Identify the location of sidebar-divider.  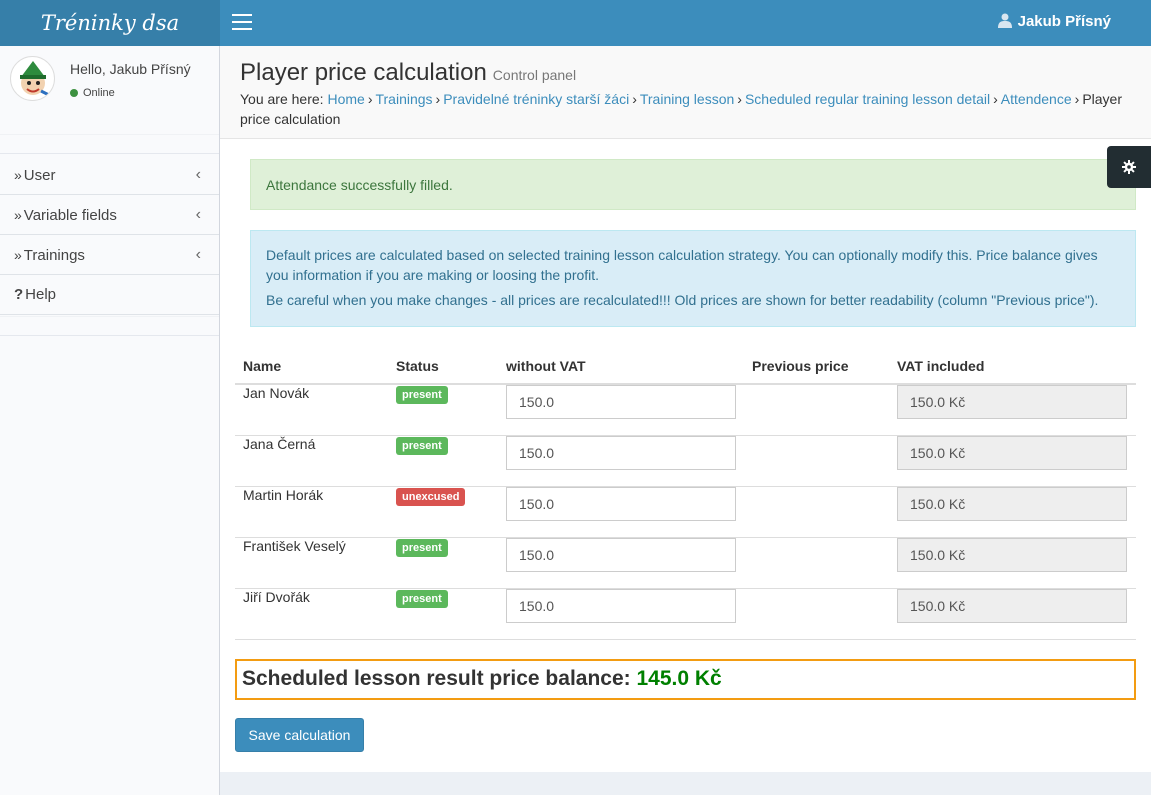
(109, 326).